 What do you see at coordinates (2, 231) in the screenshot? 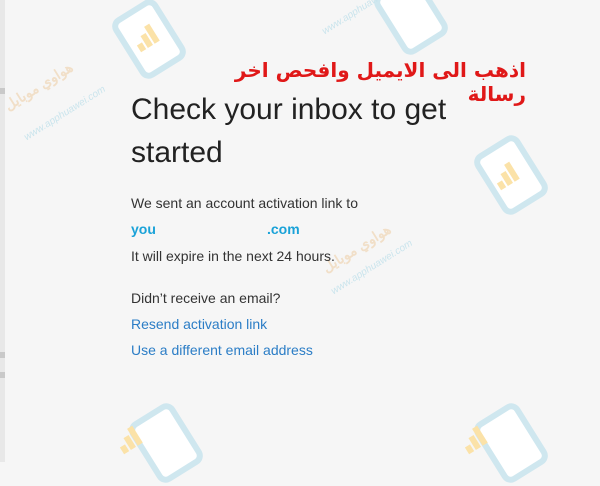
I see `left-window-edge` at bounding box center [2, 231].